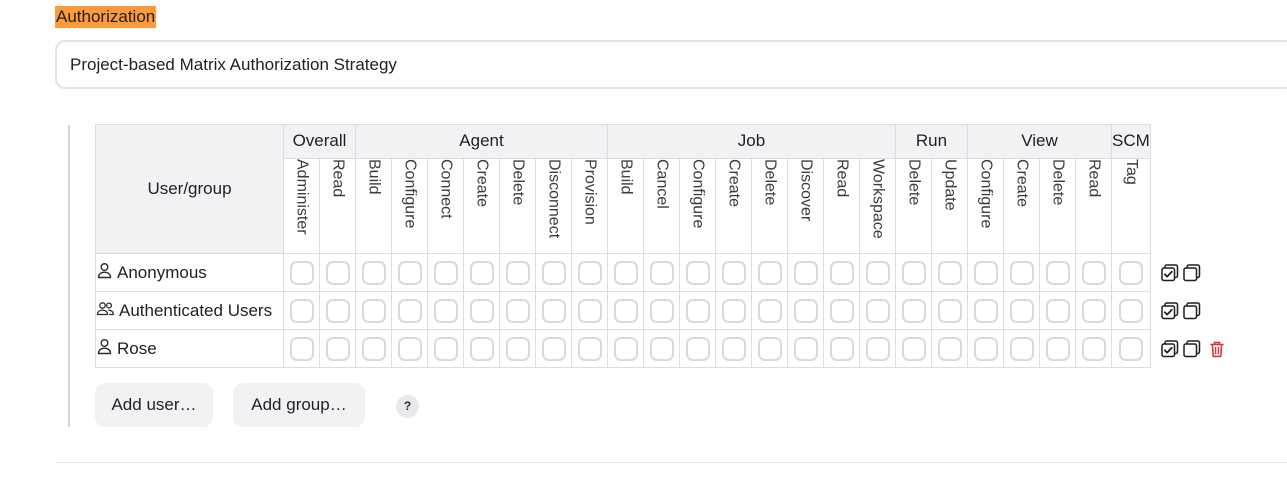 This screenshot has width=1287, height=477. Describe the element at coordinates (446, 188) in the screenshot. I see `permission-label: Connect` at that location.